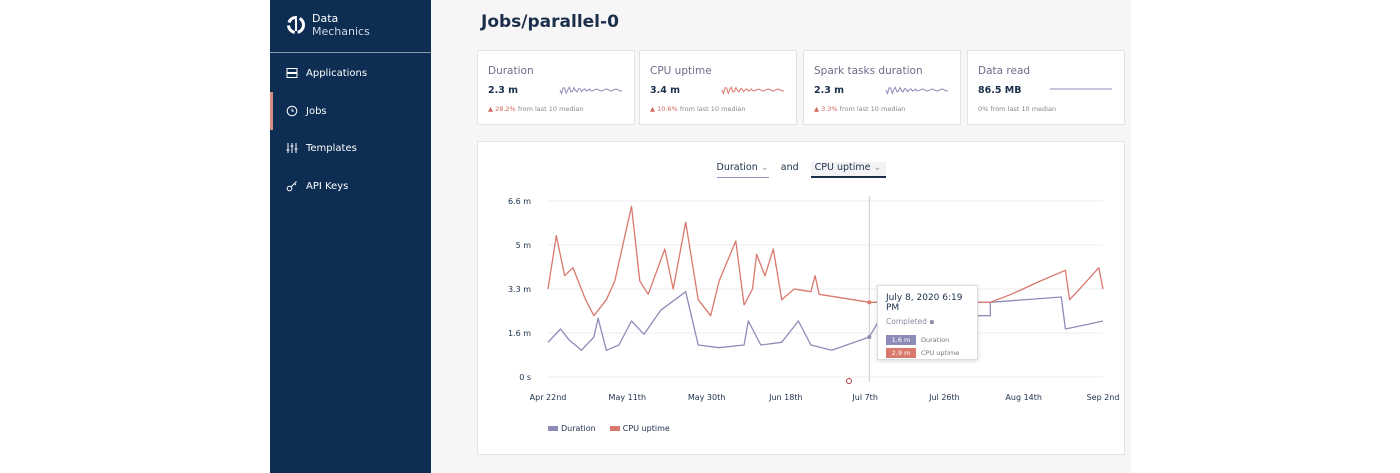  Describe the element at coordinates (331, 148) in the screenshot. I see `sidebar-item-label: Templates` at that location.